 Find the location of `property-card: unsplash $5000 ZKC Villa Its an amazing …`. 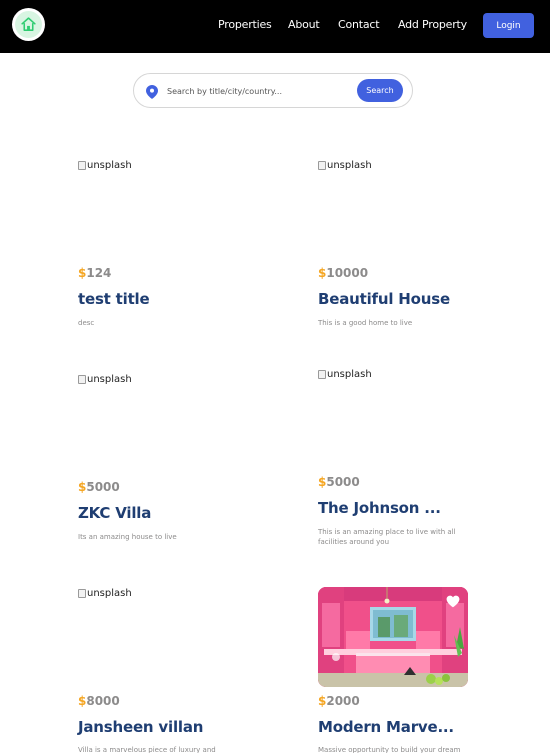

property-card: unsplash $5000 ZKC Villa Its an amazing … is located at coordinates (158, 461).